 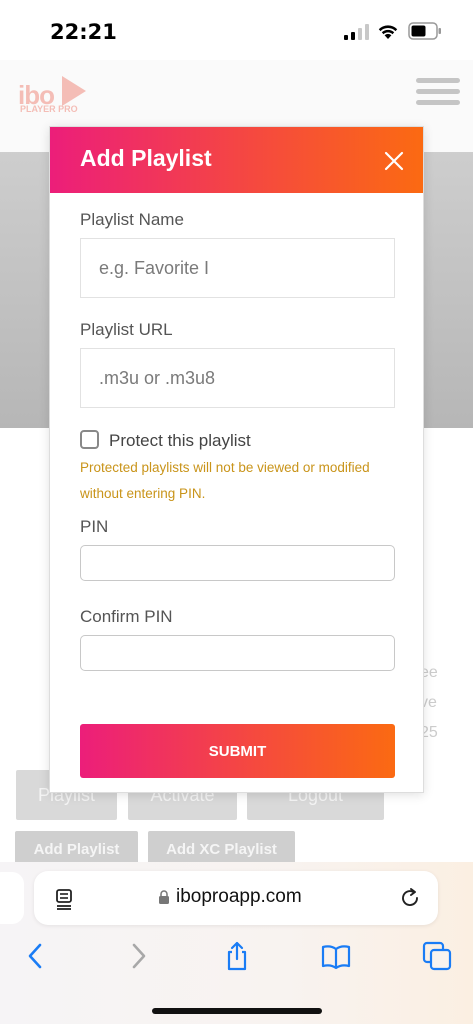 What do you see at coordinates (180, 441) in the screenshot?
I see `protect-playlist-label: Protect this playlist` at bounding box center [180, 441].